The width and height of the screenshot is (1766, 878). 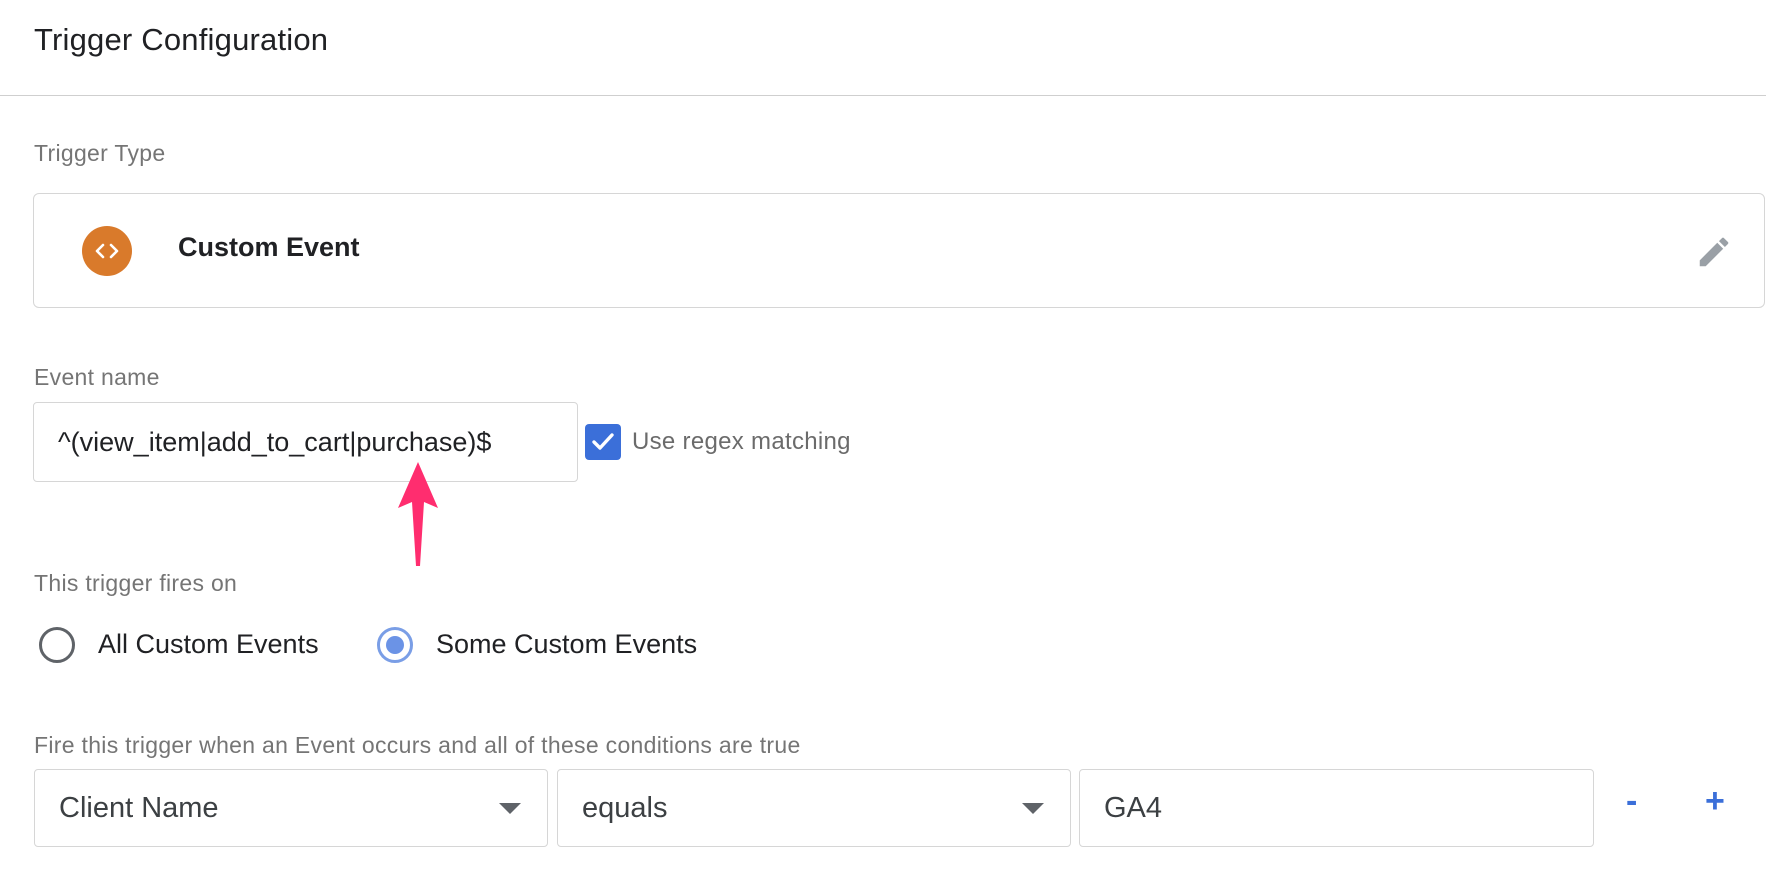 I want to click on checkmark-icon, so click(x=603, y=441).